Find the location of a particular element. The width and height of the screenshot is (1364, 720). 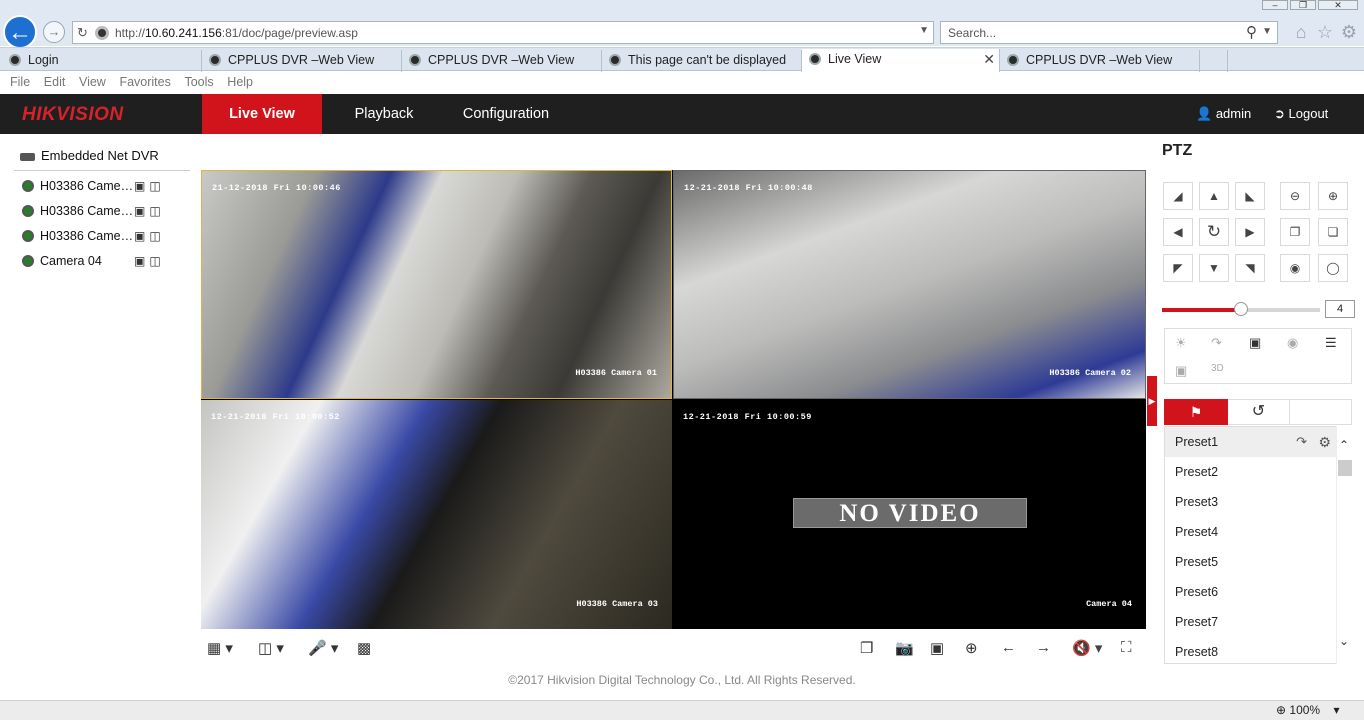

auxiliary-focus-icon: ▣ is located at coordinates (1255, 343).